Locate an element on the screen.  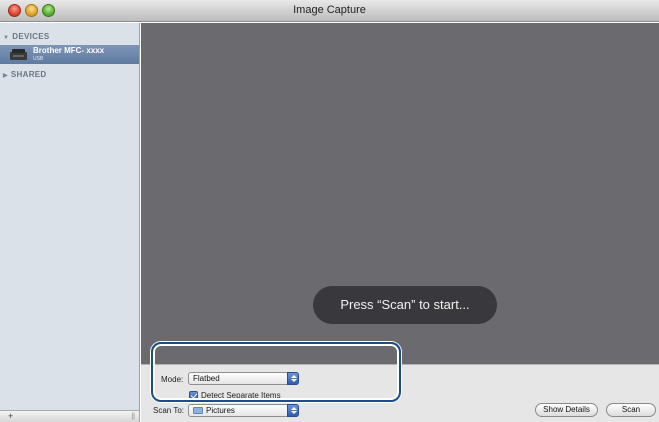
detect-separate-items-checkbox is located at coordinates (193, 395).